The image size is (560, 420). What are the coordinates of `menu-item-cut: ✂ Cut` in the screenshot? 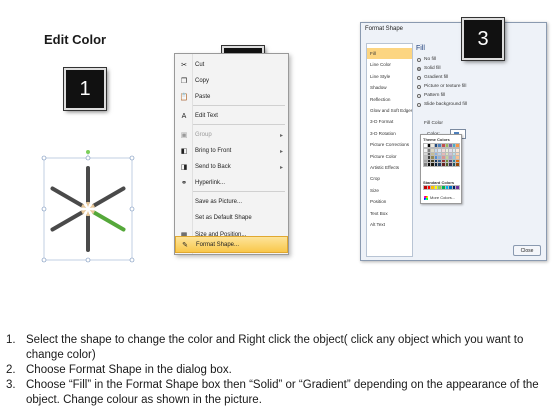 It's located at (231, 65).